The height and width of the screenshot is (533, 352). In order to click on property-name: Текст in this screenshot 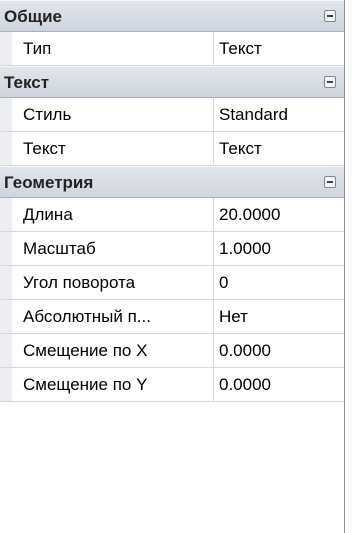, I will do `click(107, 148)`.